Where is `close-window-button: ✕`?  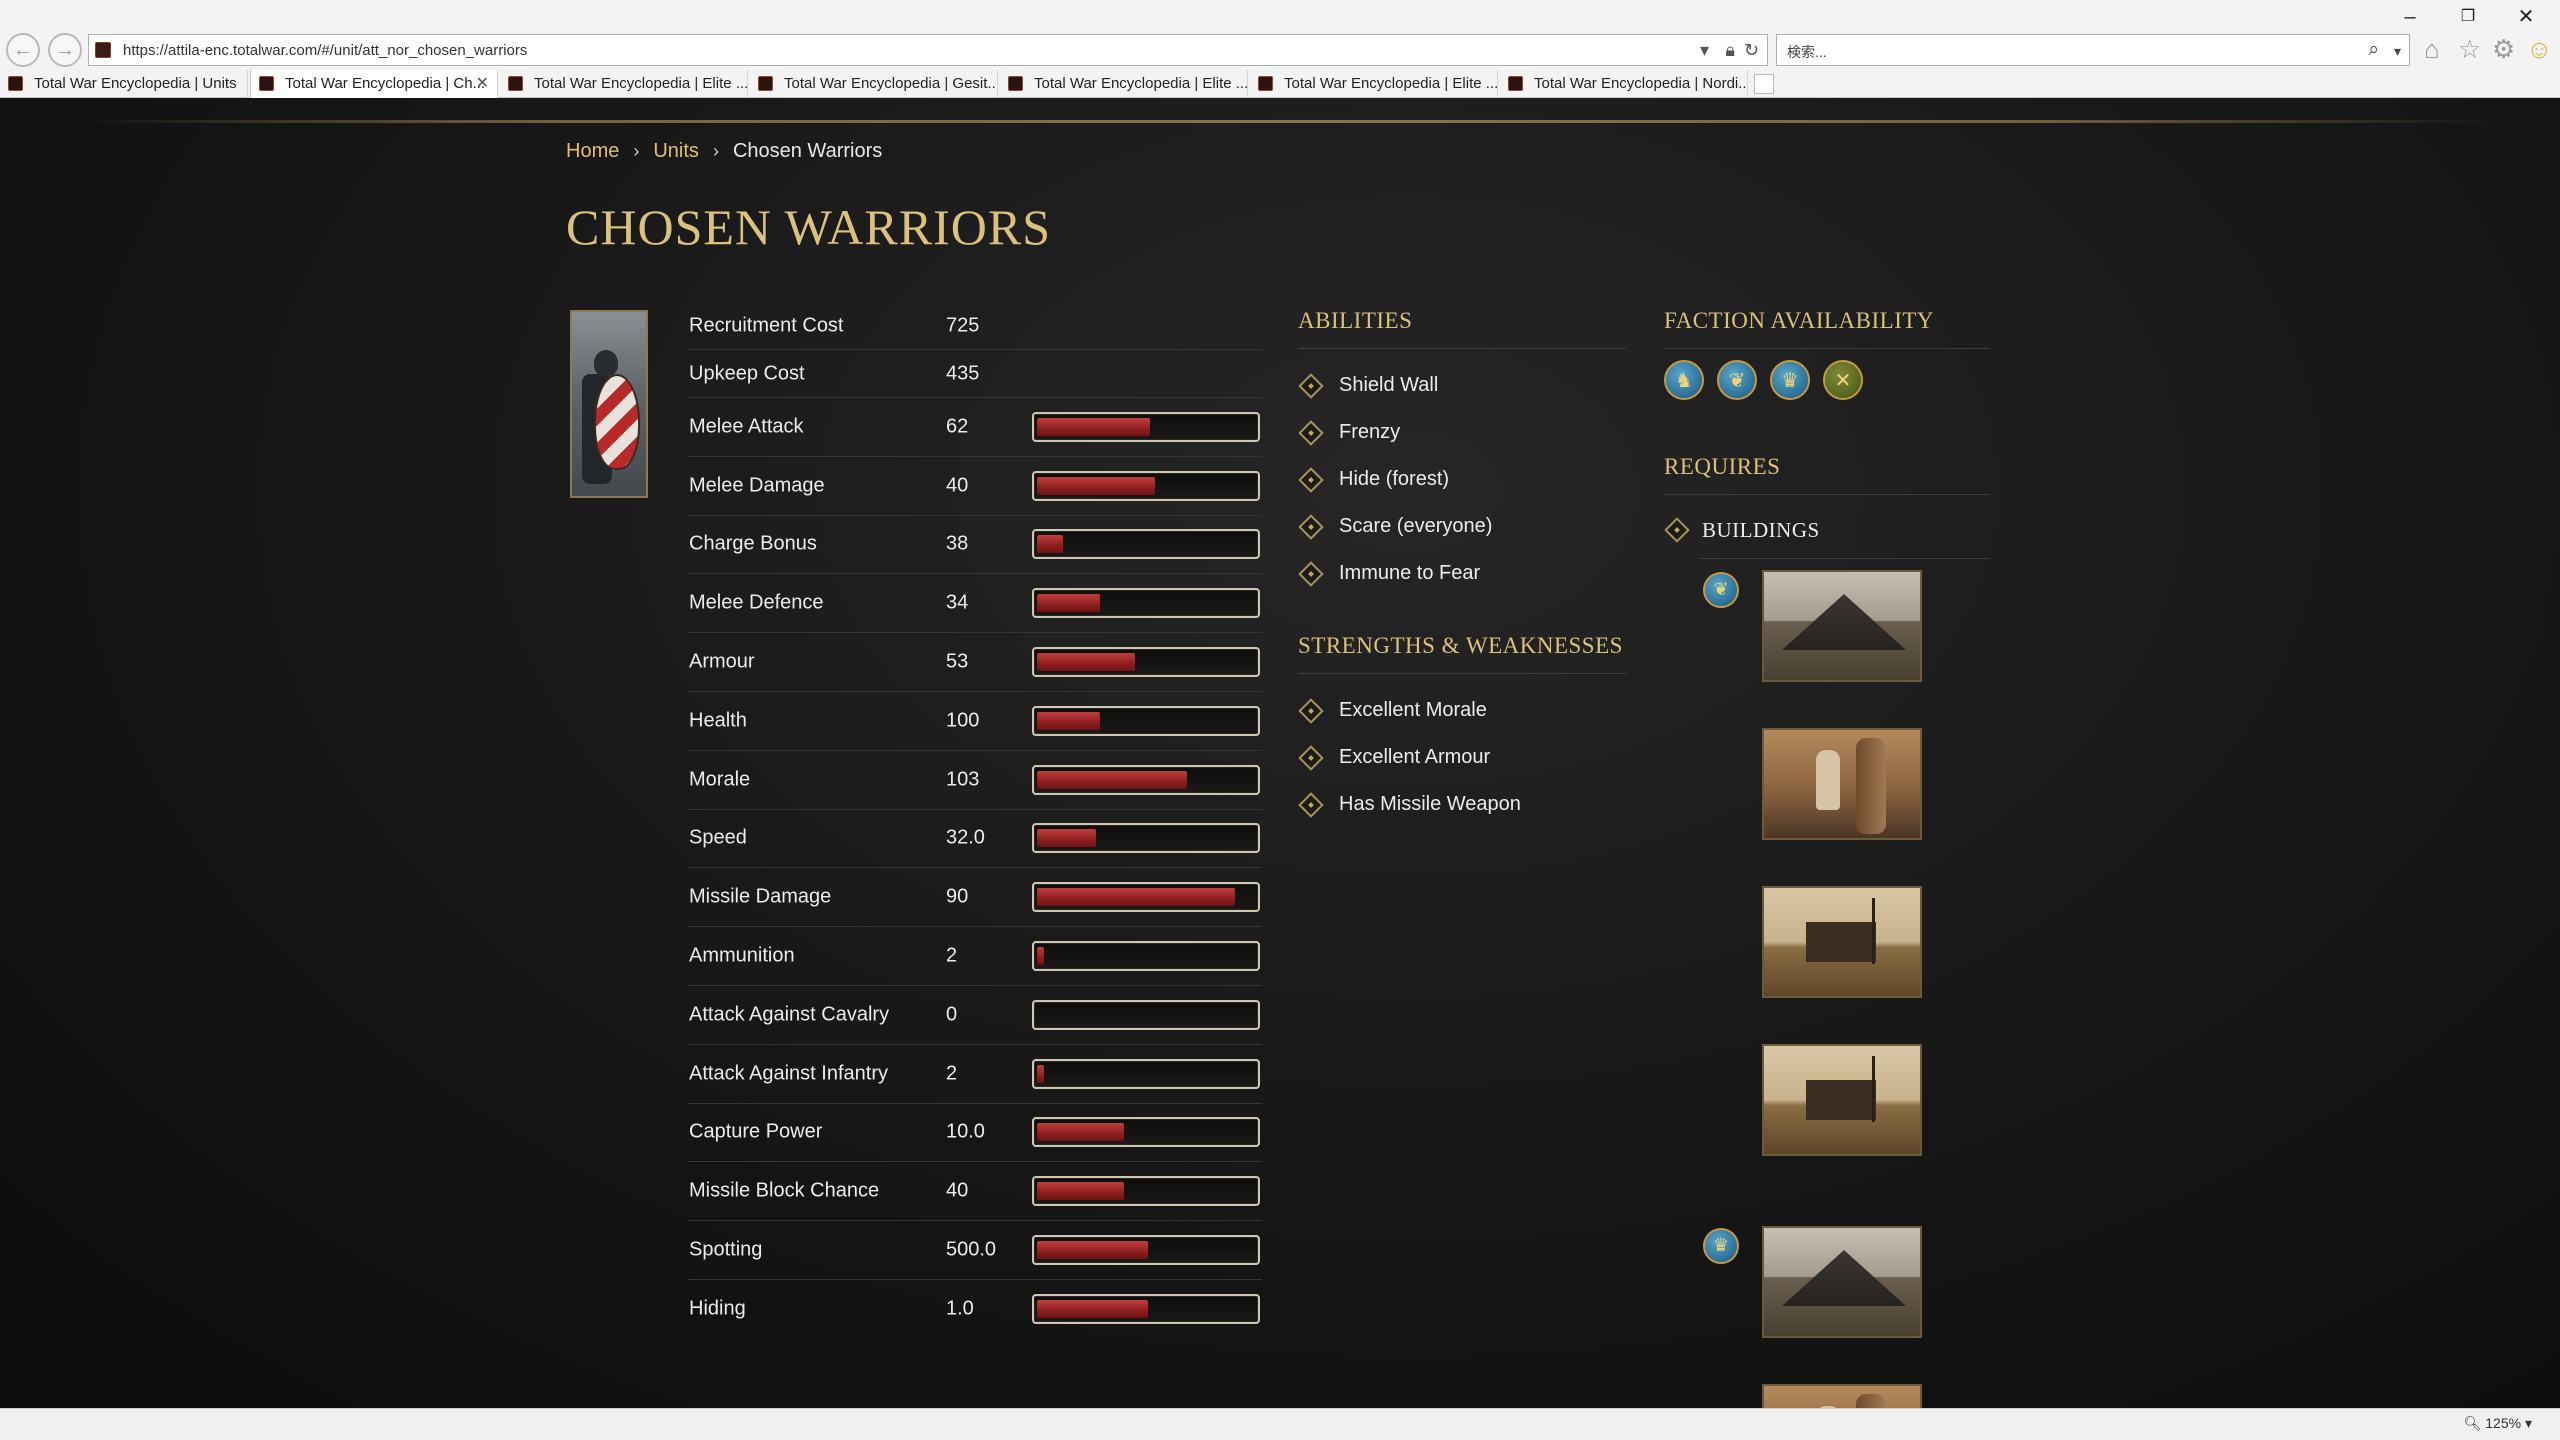
close-window-button: ✕ is located at coordinates (2526, 17).